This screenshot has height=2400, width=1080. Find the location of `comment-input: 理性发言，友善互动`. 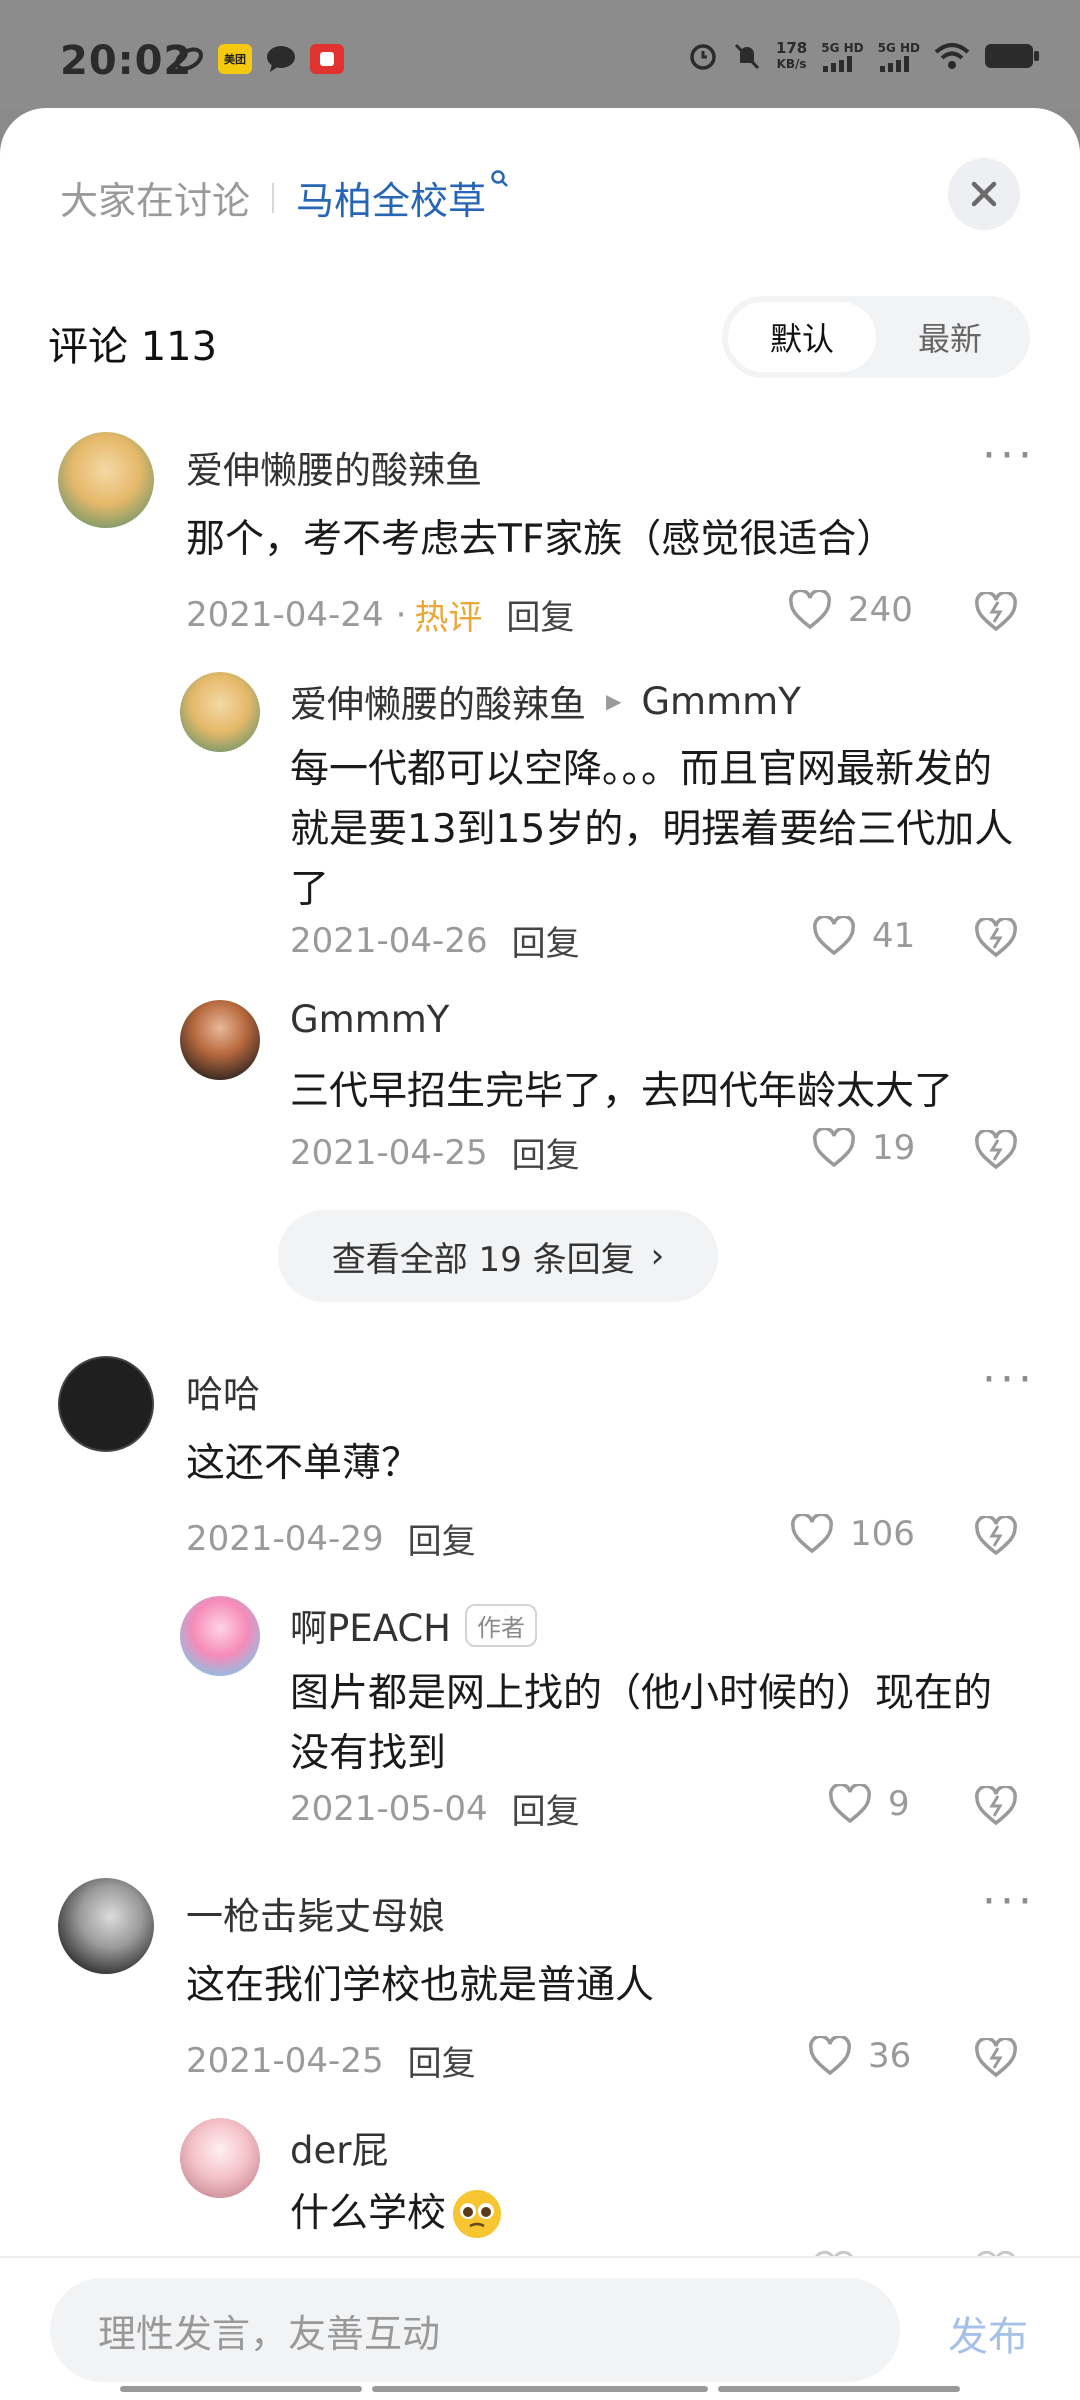

comment-input: 理性发言，友善互动 is located at coordinates (475, 2330).